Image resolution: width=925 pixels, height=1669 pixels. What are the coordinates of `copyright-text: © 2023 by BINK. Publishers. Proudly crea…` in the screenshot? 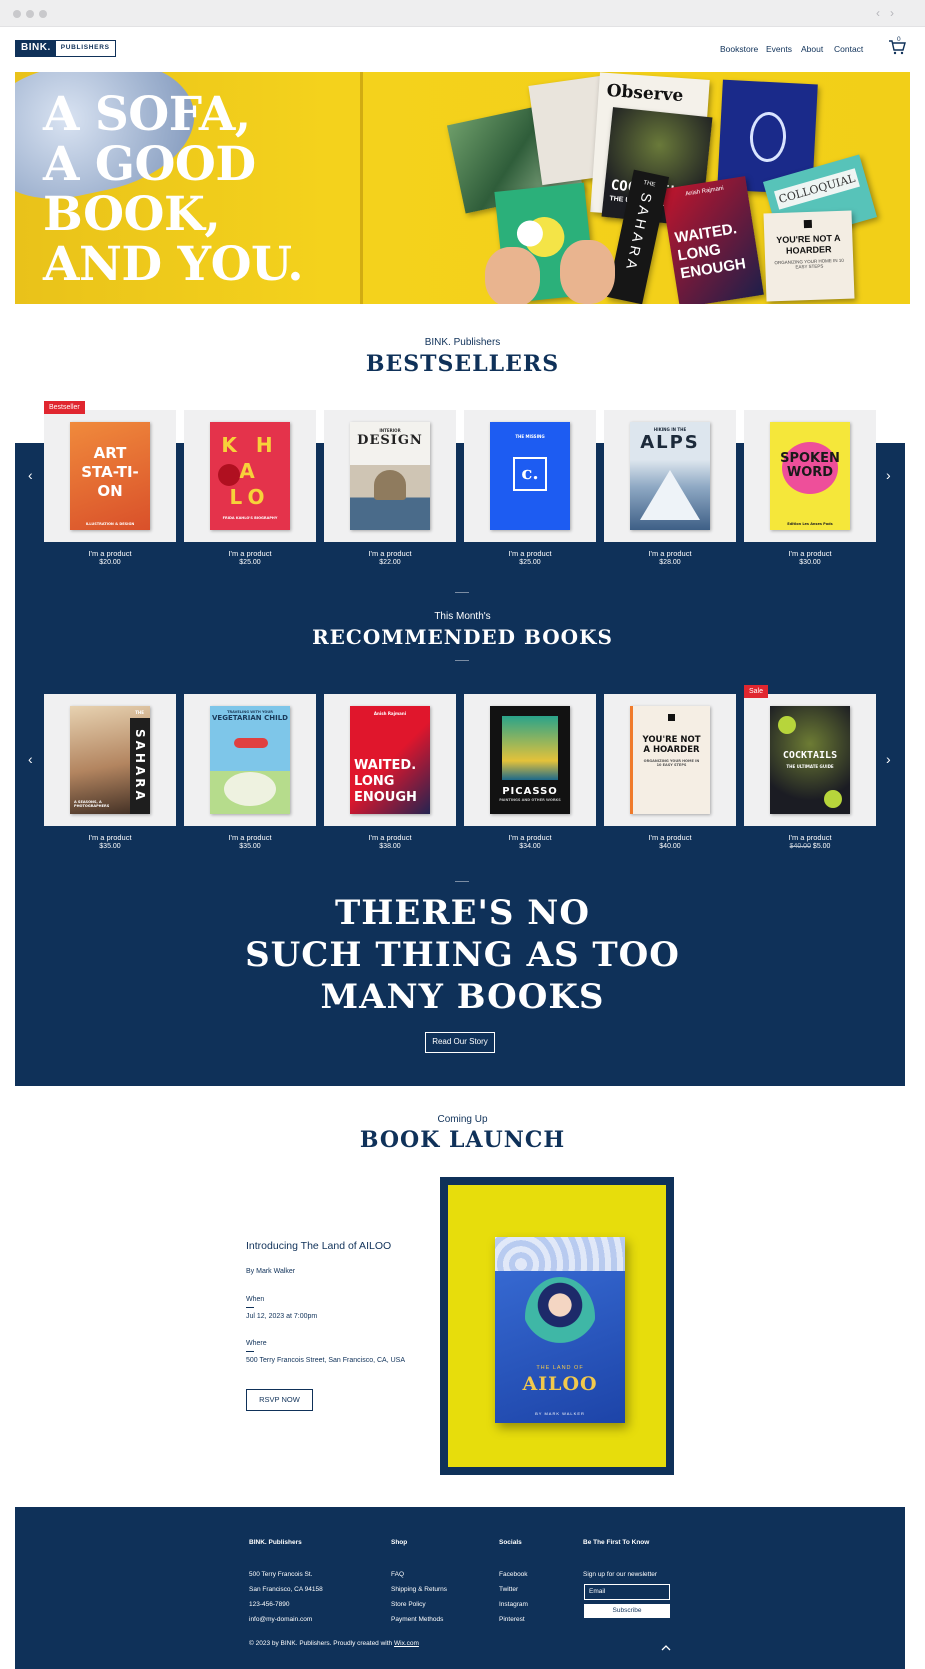 It's located at (334, 1643).